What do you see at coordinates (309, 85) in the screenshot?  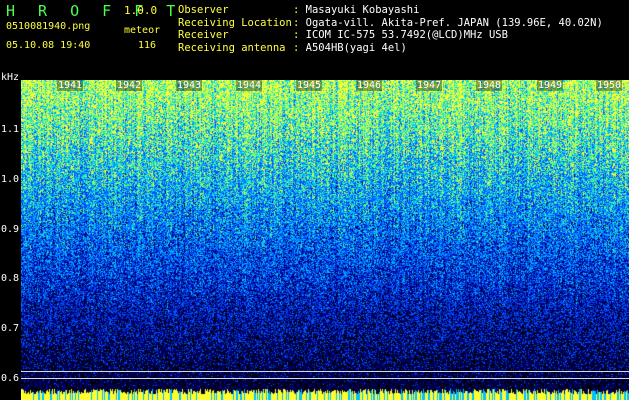 I see `x-tick-label: 1945` at bounding box center [309, 85].